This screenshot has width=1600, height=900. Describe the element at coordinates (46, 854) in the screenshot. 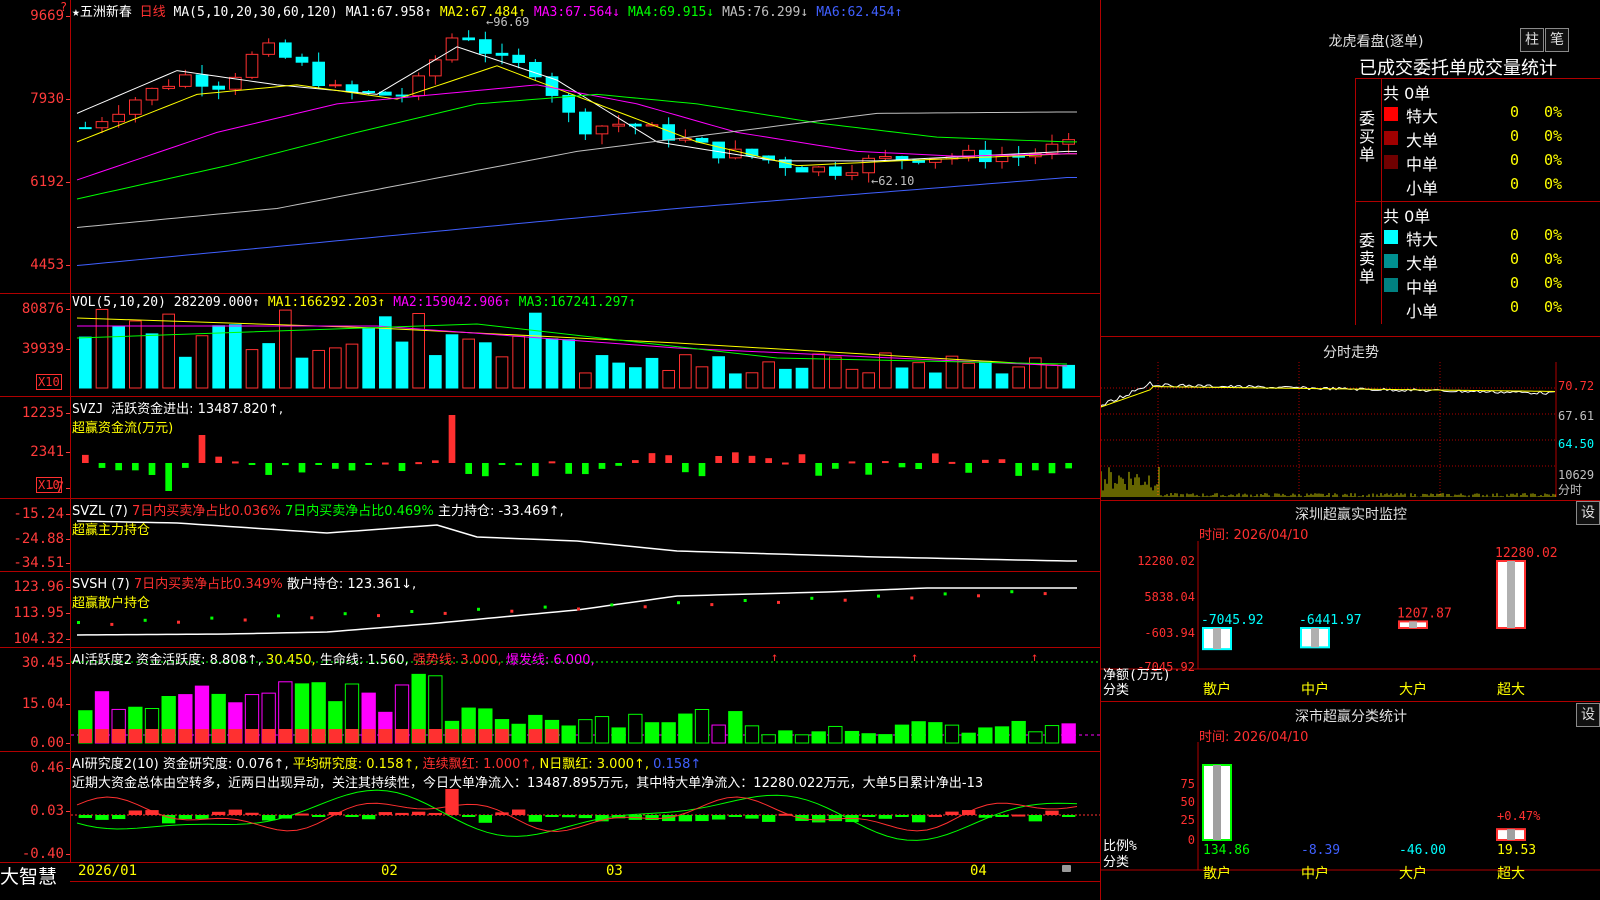

I see `ai-research-tick-3: -0.40` at that location.